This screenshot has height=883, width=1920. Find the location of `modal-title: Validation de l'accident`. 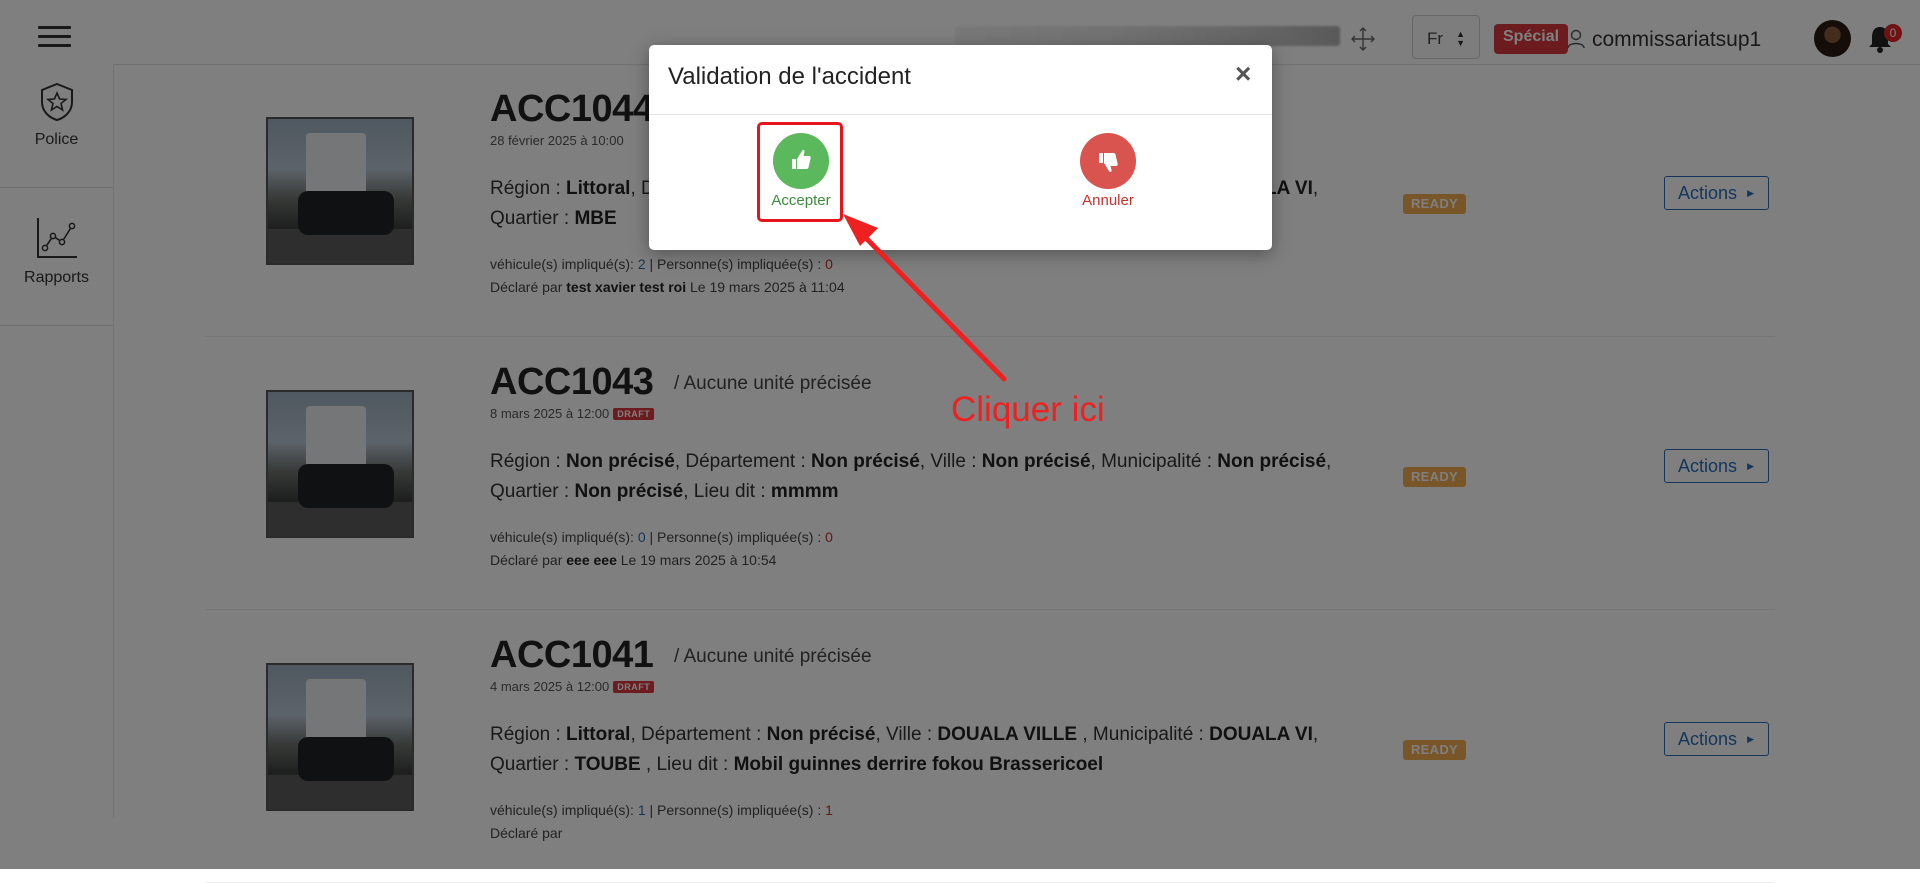

modal-title: Validation de l'accident is located at coordinates (789, 76).